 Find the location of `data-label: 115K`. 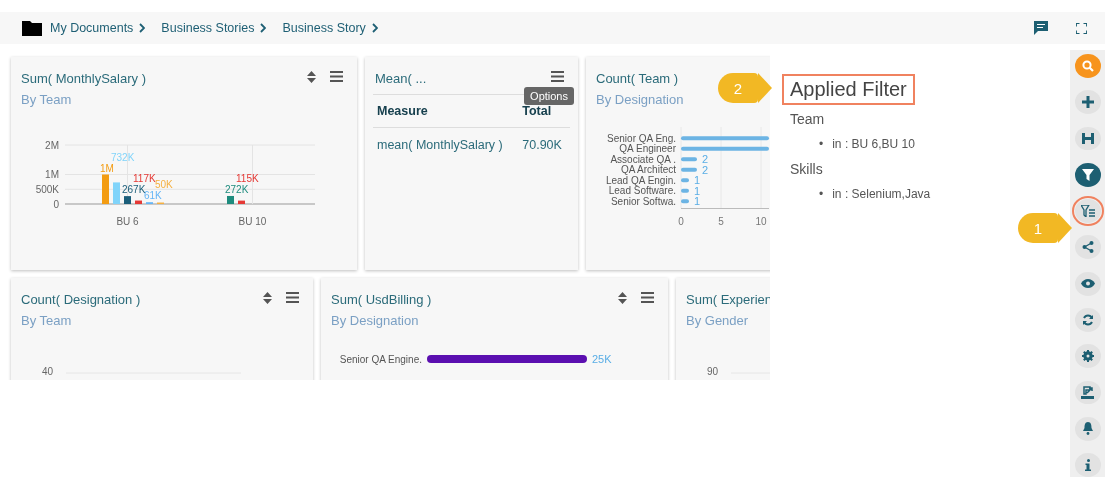

data-label: 115K is located at coordinates (247, 178).